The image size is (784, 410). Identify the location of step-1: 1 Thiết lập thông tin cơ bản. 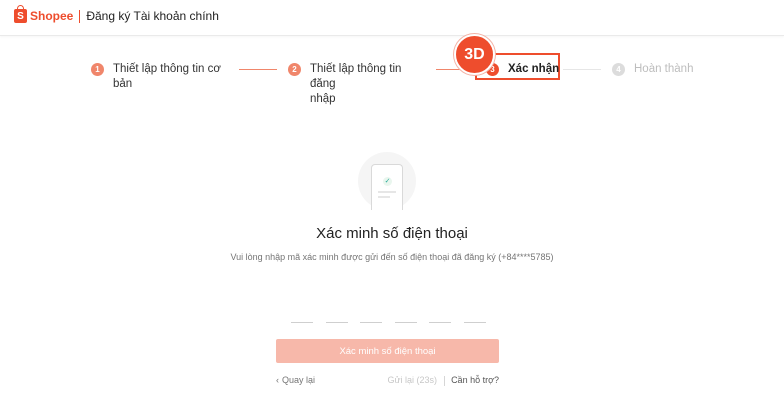
(156, 77).